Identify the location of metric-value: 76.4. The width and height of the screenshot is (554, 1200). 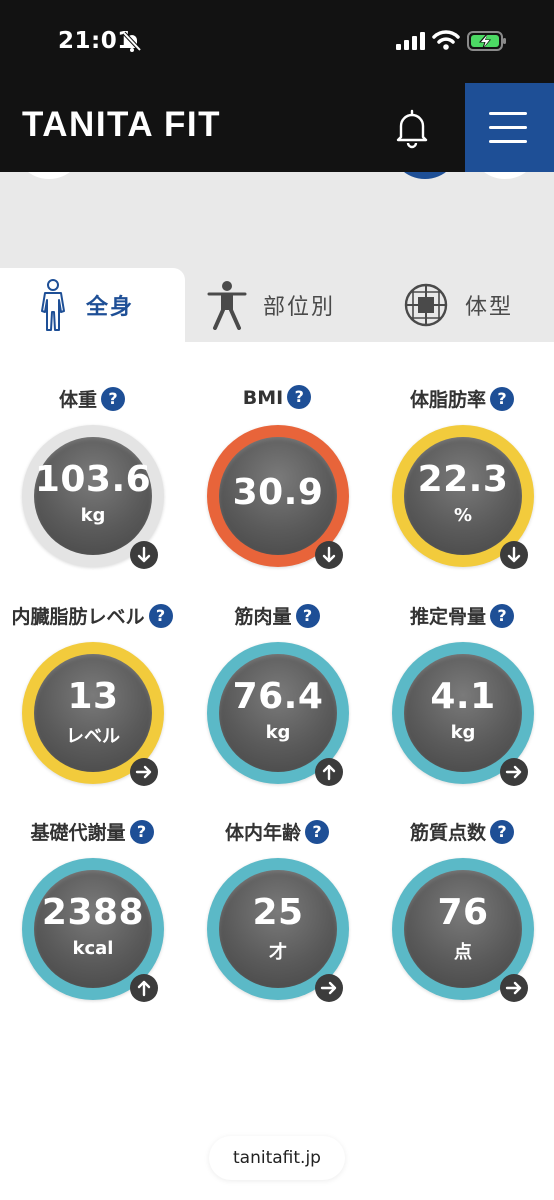
(278, 696).